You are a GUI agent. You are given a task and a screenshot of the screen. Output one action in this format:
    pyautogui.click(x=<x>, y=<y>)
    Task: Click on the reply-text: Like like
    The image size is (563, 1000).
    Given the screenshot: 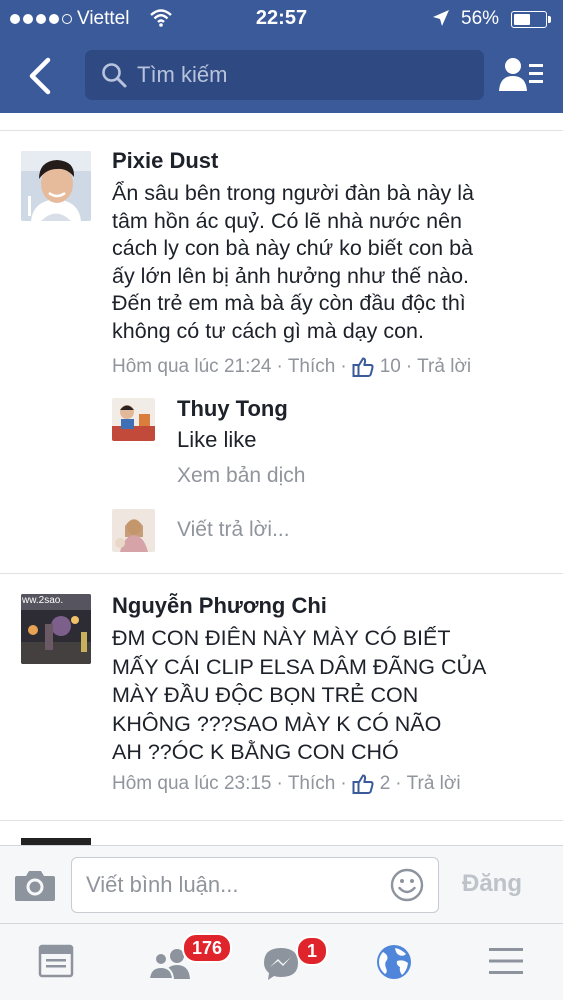 What is the action you would take?
    pyautogui.click(x=217, y=439)
    